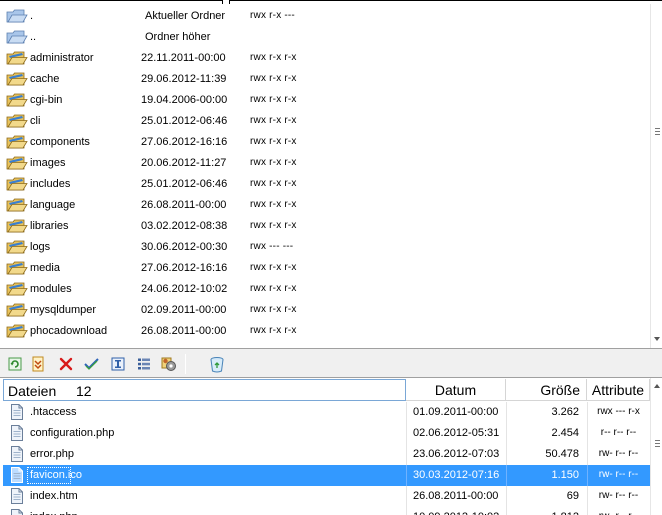 This screenshot has width=662, height=515. I want to click on folder-date: Aktueller Ordner, so click(185, 16).